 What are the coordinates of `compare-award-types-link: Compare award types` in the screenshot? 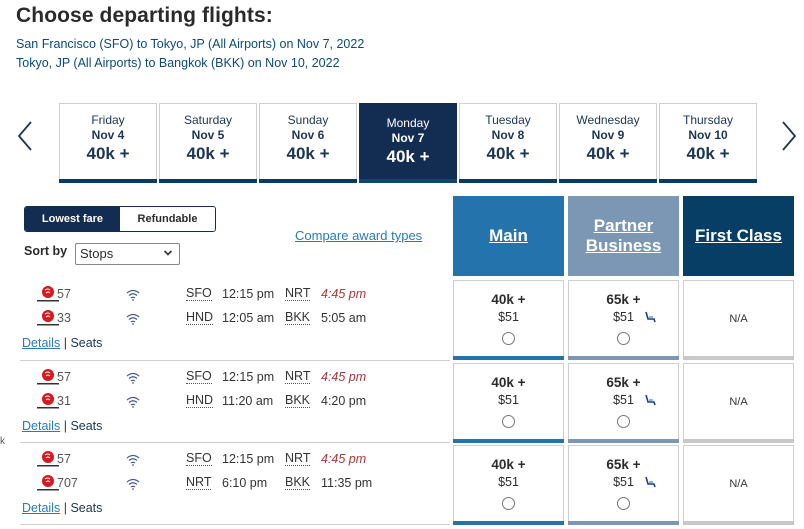 It's located at (358, 235).